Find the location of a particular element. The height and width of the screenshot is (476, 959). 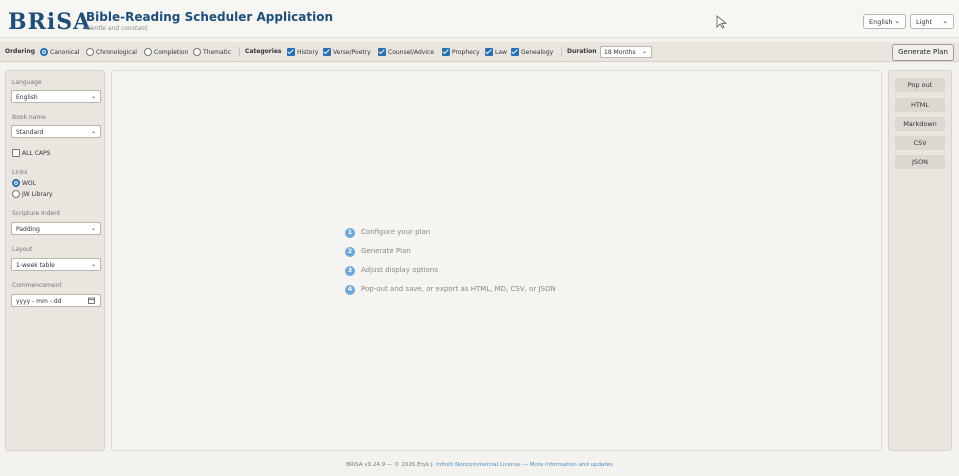

step-text: Configure your plan is located at coordinates (396, 232).